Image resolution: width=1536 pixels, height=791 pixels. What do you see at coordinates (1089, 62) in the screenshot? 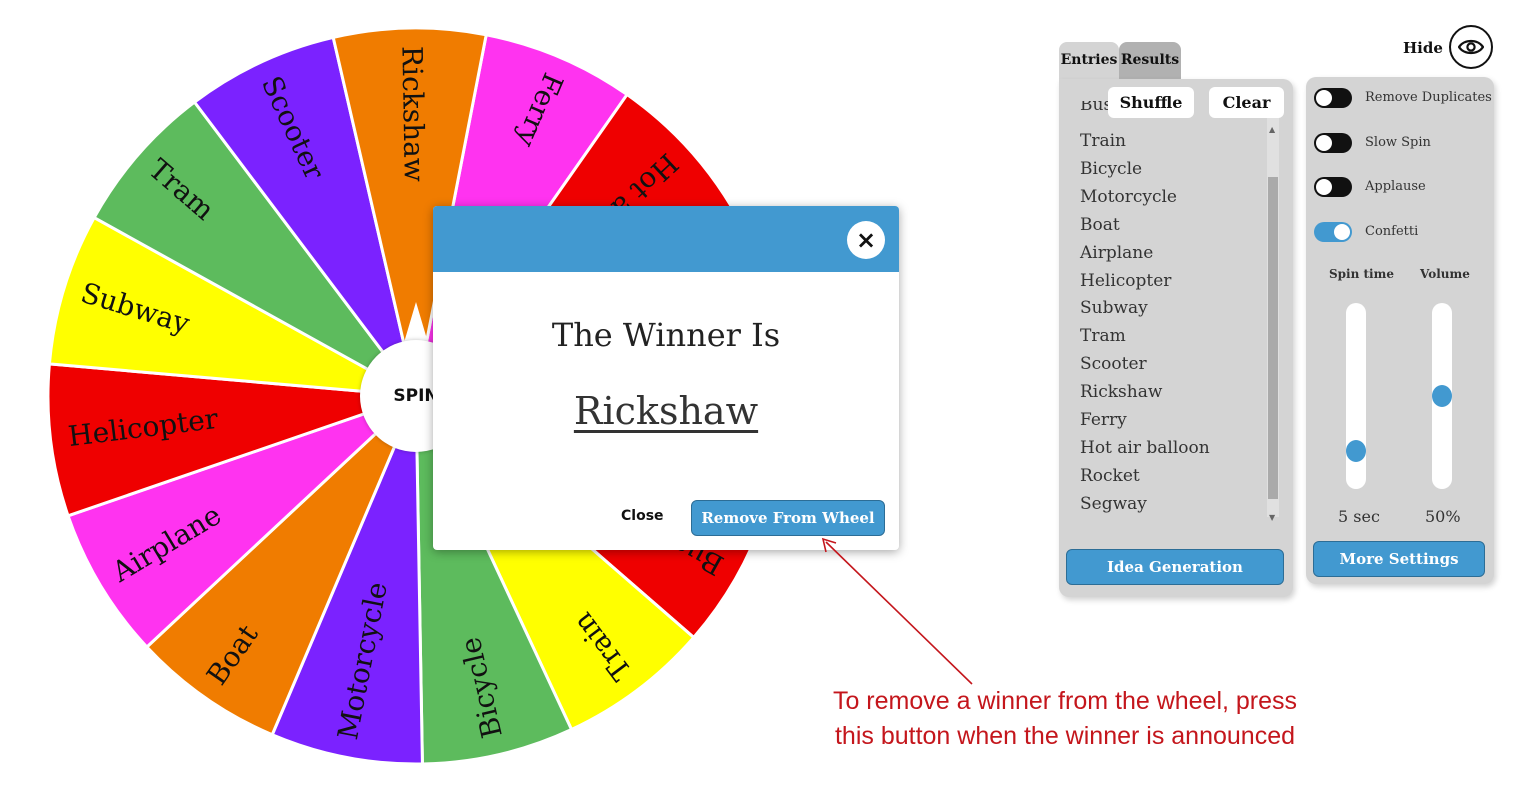
I see `tab-entries: Entries` at bounding box center [1089, 62].